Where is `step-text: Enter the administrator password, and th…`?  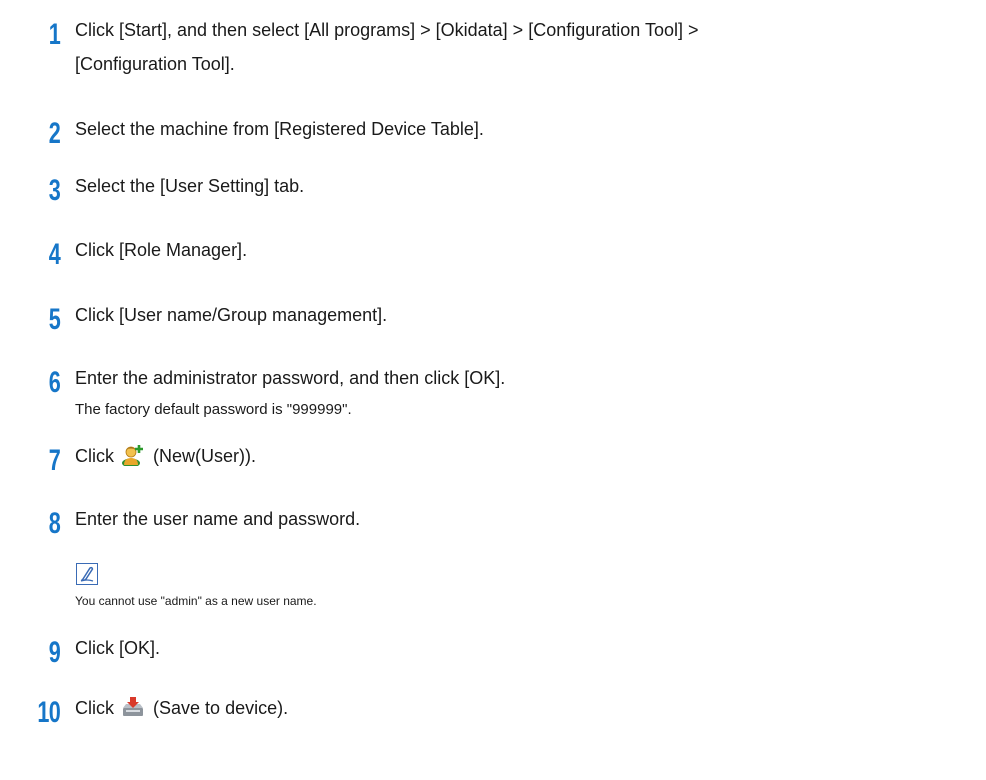 step-text: Enter the administrator password, and th… is located at coordinates (290, 378).